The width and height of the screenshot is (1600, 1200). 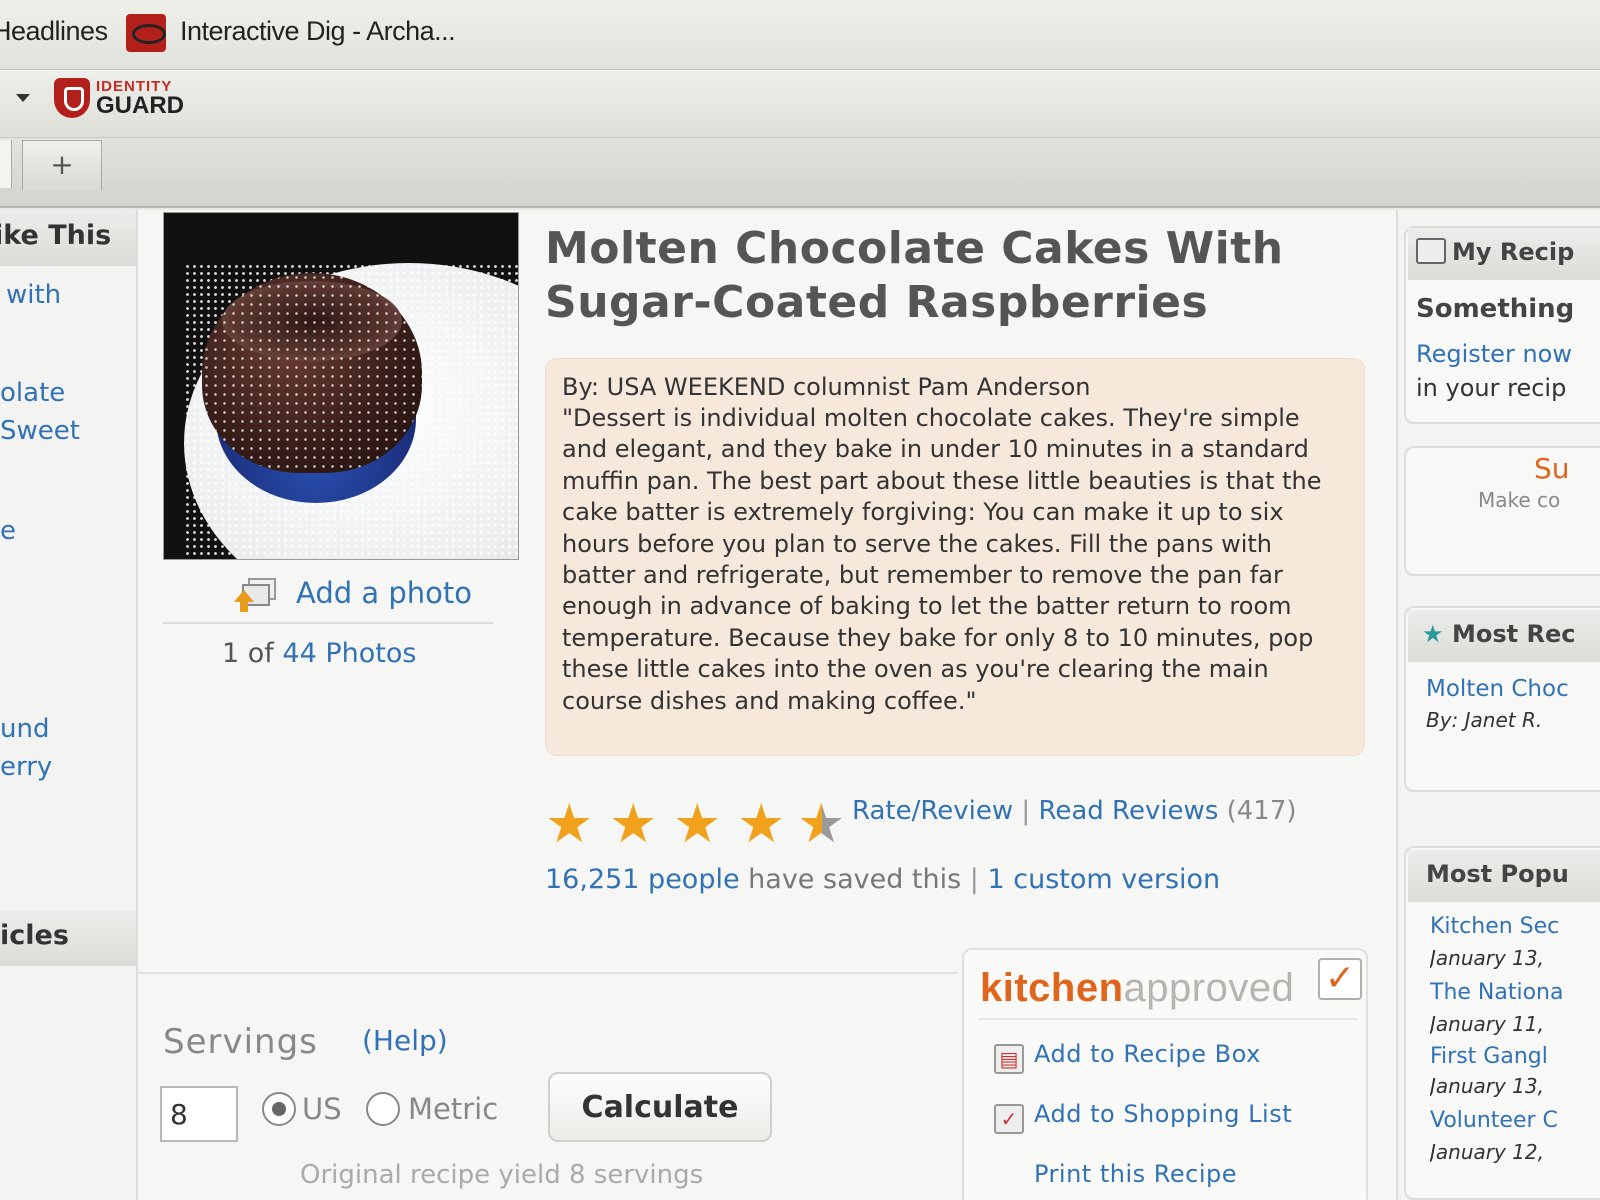 What do you see at coordinates (62, 165) in the screenshot?
I see `new-tab-button: +` at bounding box center [62, 165].